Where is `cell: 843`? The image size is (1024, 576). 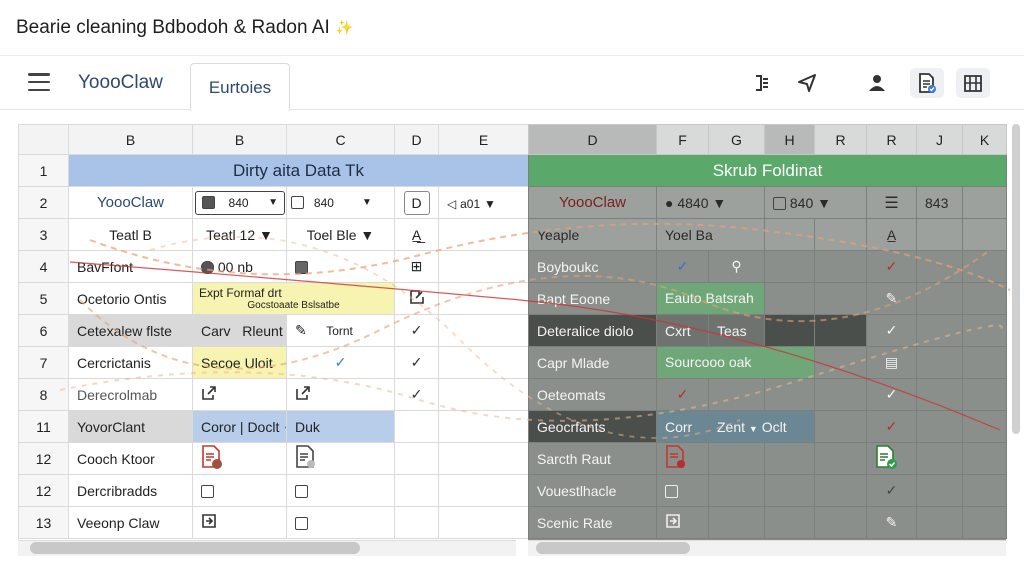 cell: 843 is located at coordinates (939, 202).